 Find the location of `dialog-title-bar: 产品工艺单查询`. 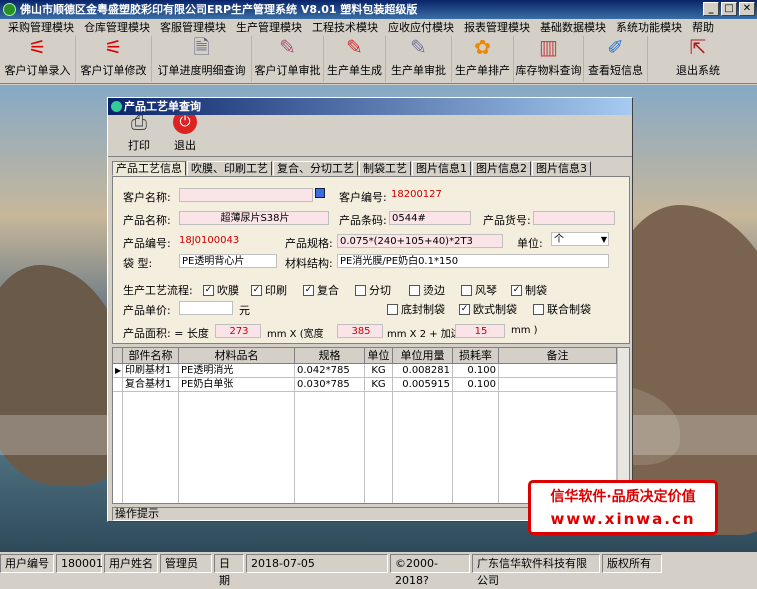

dialog-title-bar: 产品工艺单查询 is located at coordinates (370, 106).